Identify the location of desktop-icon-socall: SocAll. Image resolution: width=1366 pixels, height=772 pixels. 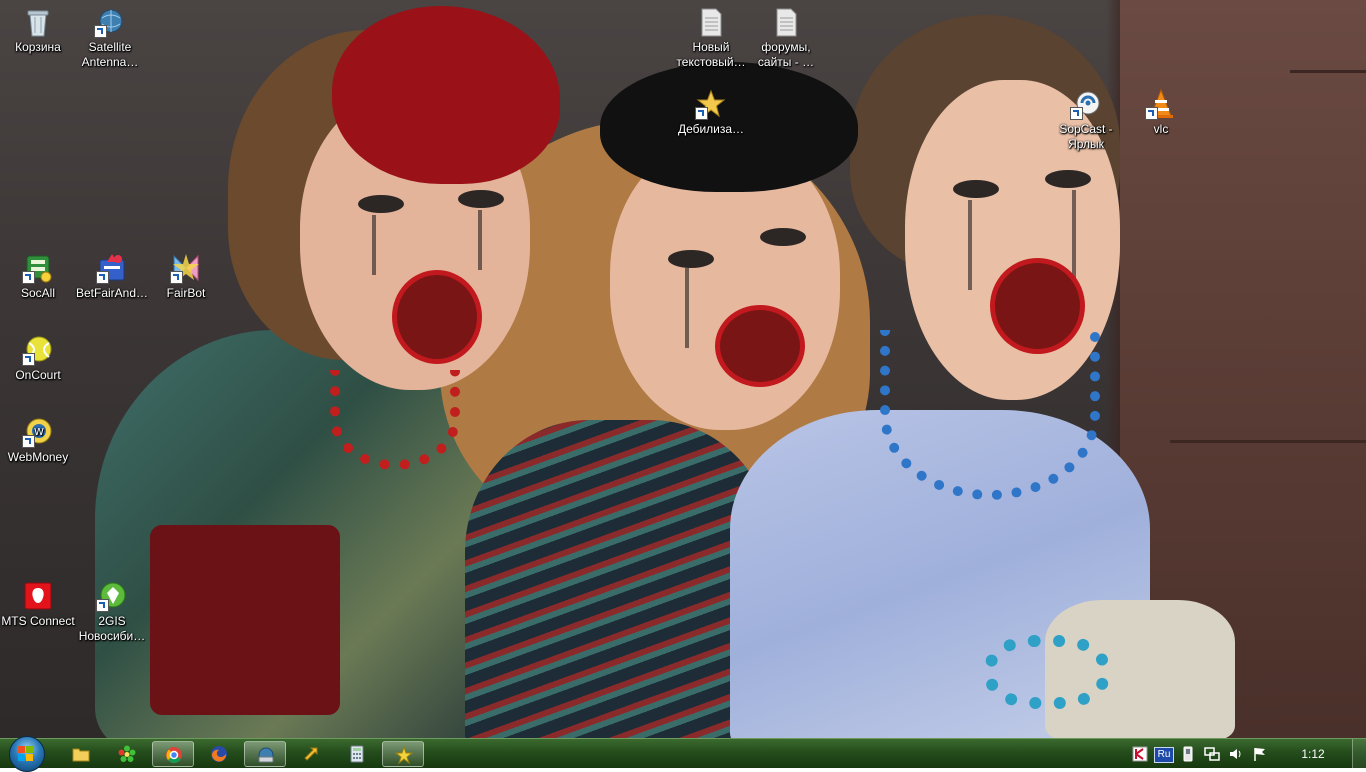
(38, 276).